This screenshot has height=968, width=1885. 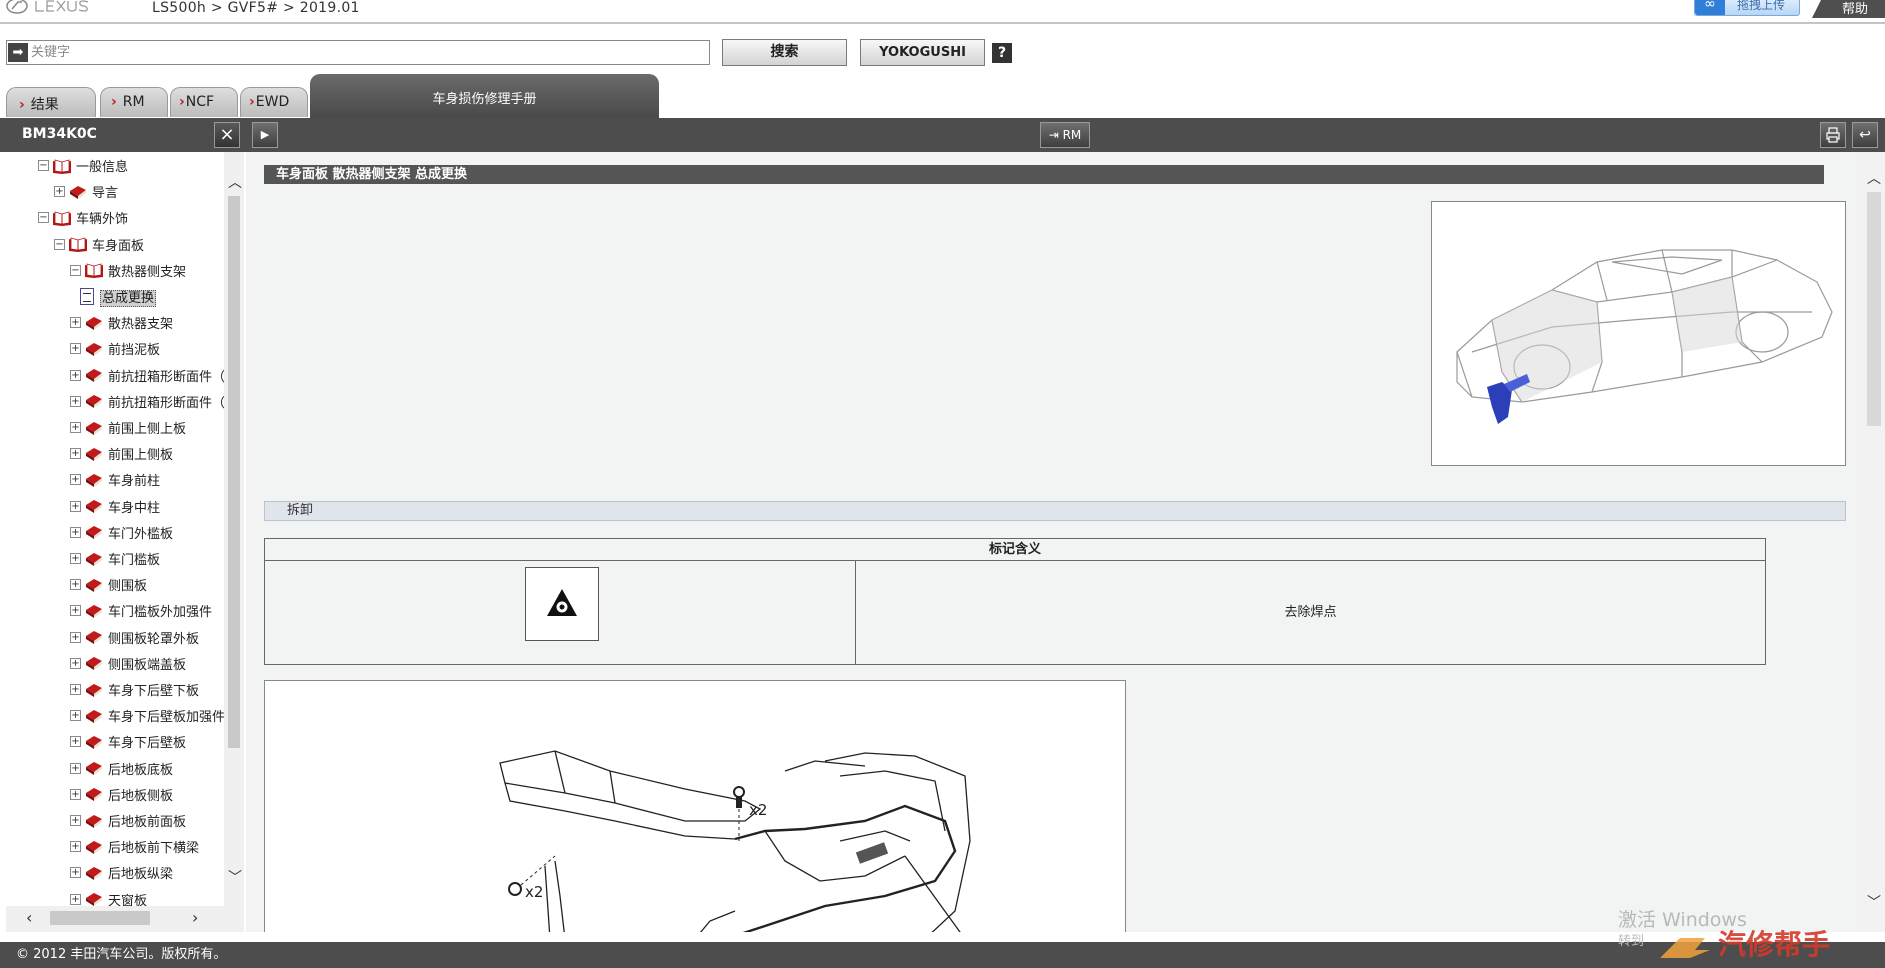 I want to click on goto-rm-label: RM, so click(x=1072, y=135).